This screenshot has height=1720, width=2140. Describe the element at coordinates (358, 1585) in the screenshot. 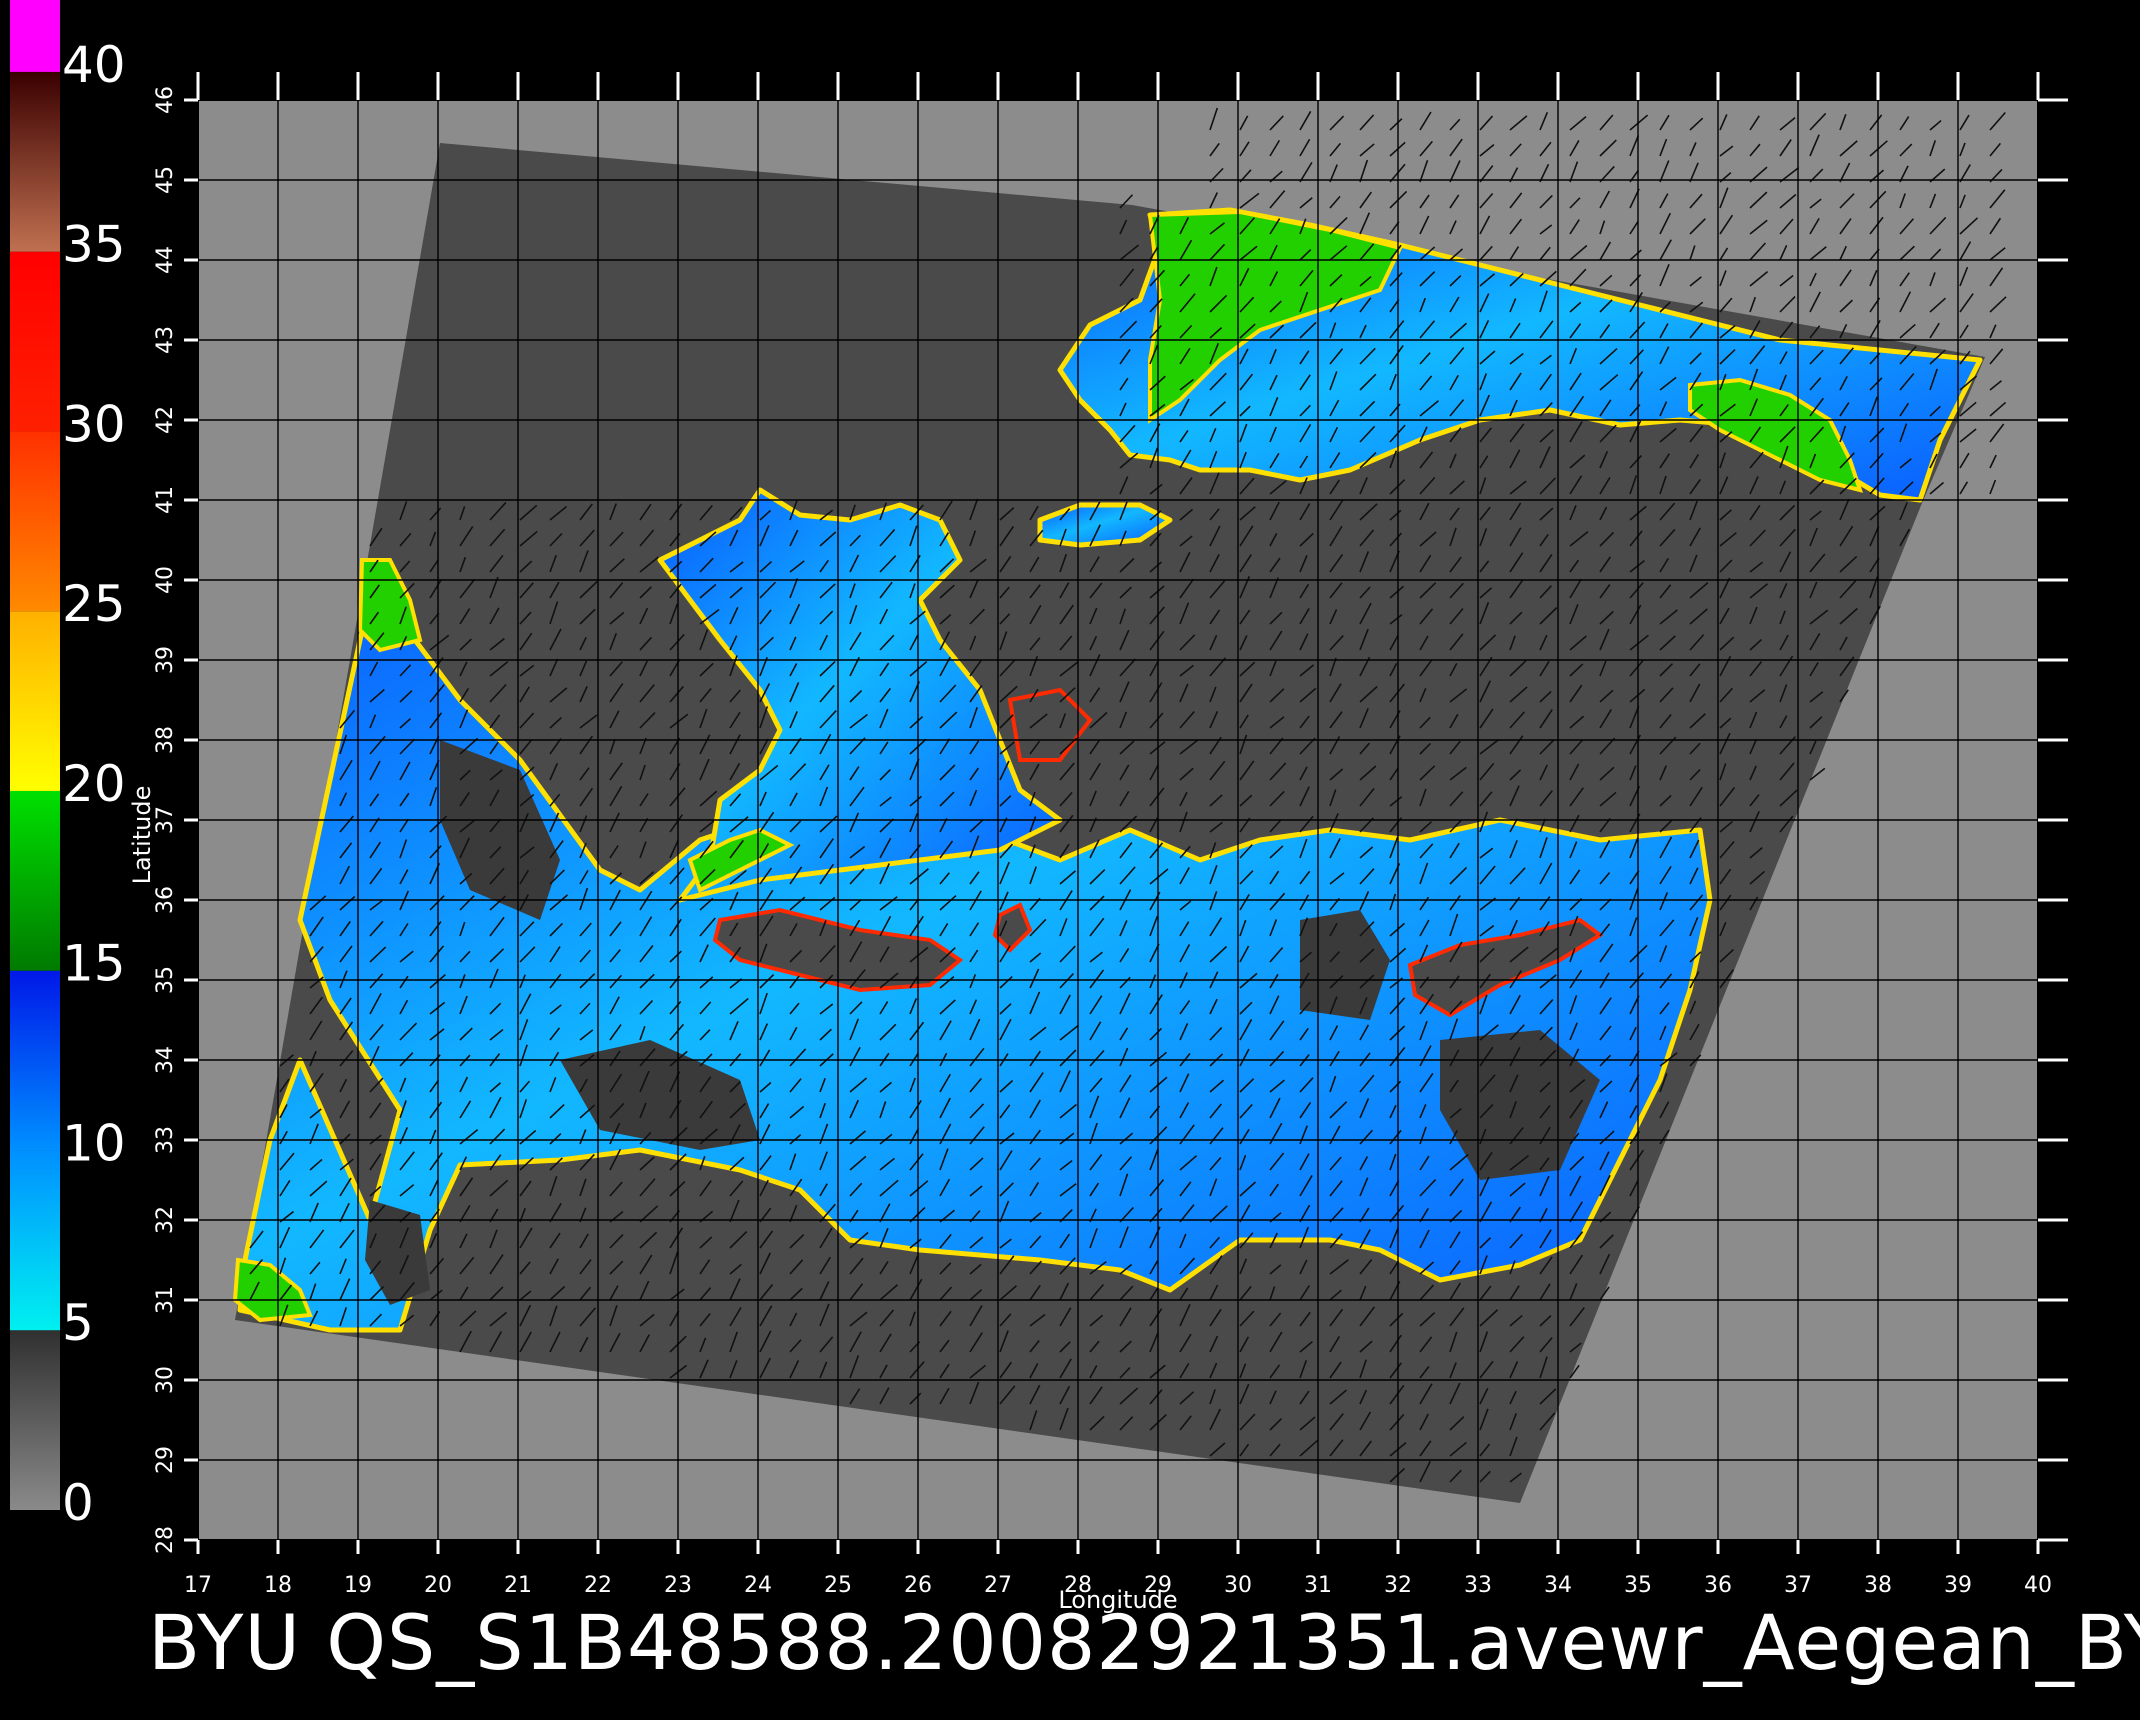

I see `longitude-tick-label: 19` at that location.